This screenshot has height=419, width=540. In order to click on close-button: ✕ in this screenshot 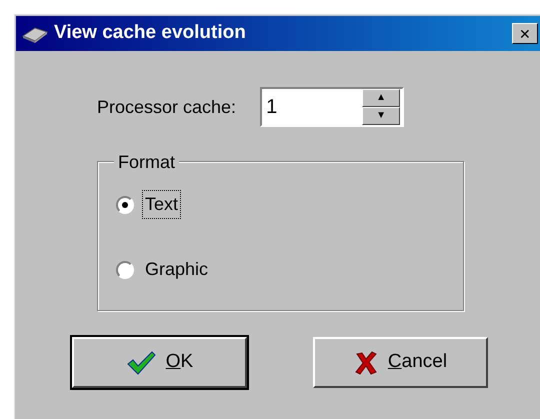, I will do `click(525, 33)`.